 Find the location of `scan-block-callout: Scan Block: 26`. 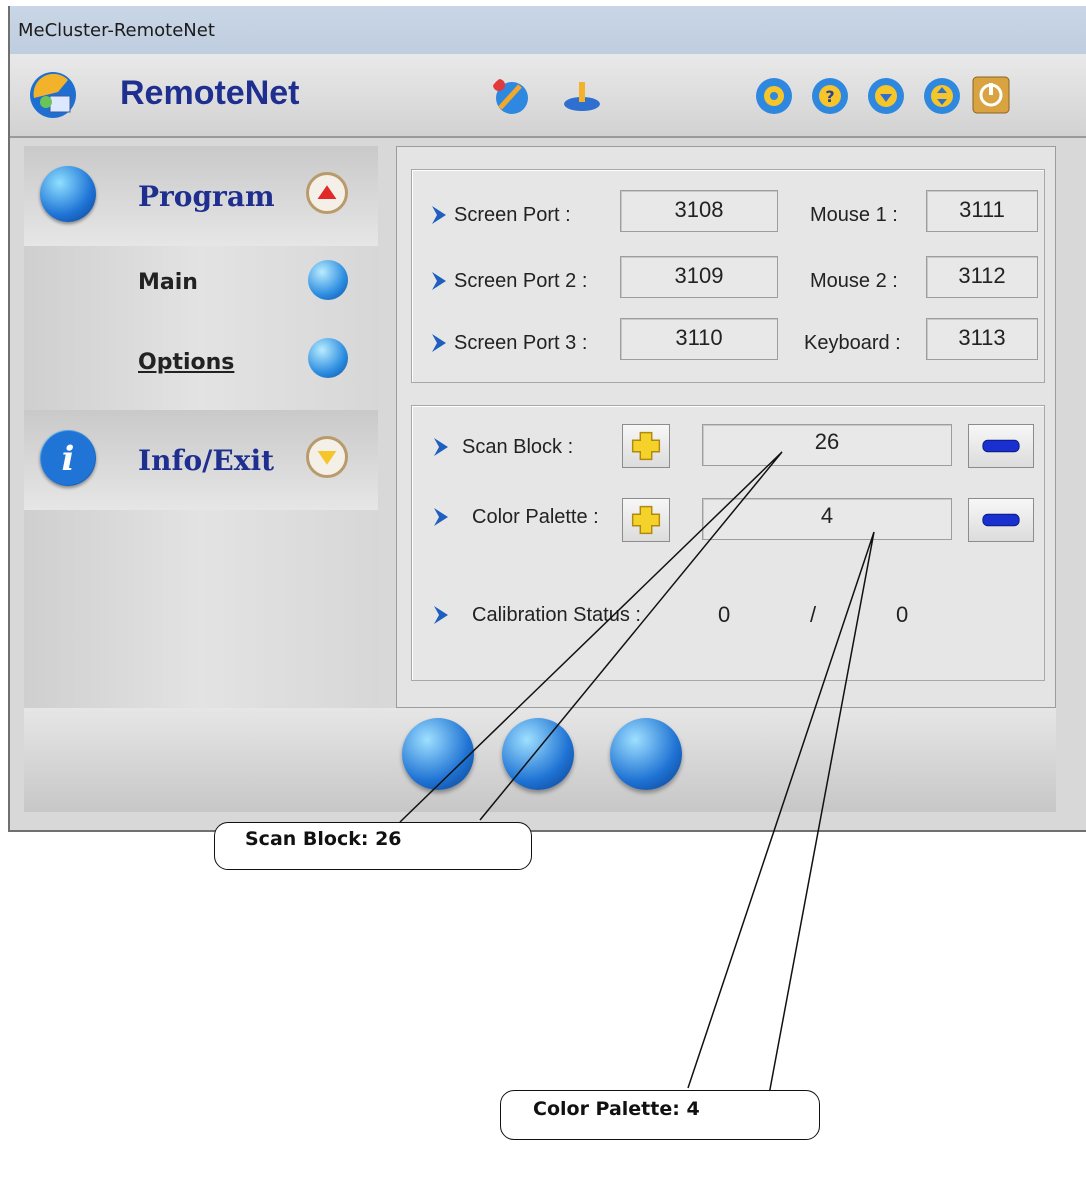

scan-block-callout: Scan Block: 26 is located at coordinates (373, 846).